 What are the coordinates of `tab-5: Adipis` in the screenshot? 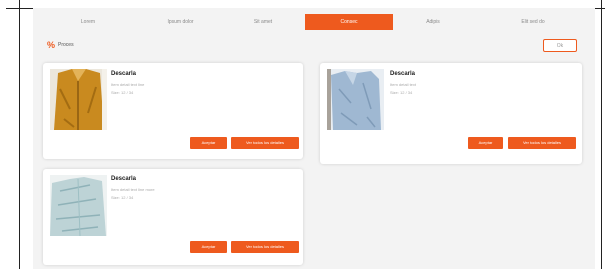 It's located at (433, 22).